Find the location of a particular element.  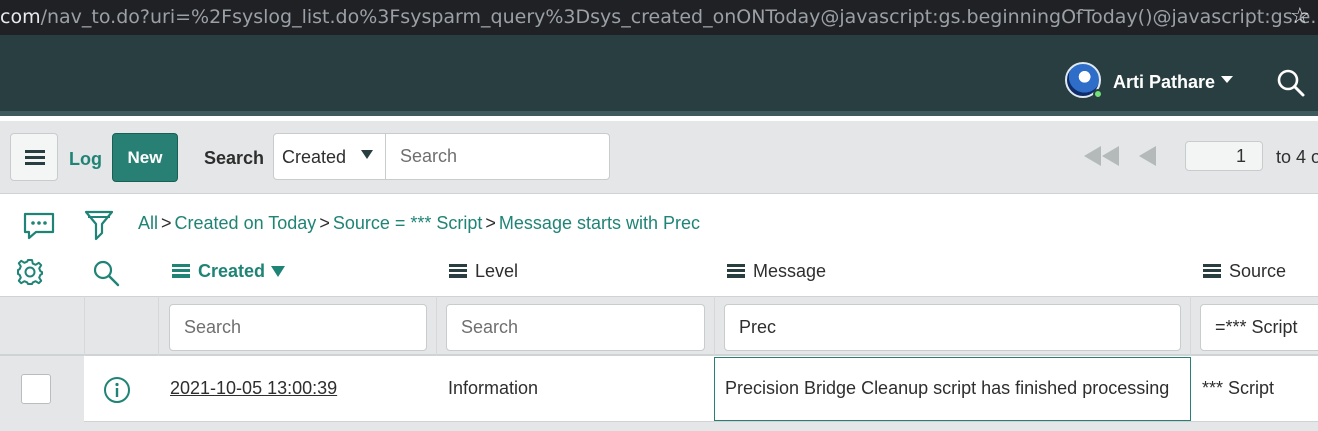

sort-descending-icon is located at coordinates (278, 271).